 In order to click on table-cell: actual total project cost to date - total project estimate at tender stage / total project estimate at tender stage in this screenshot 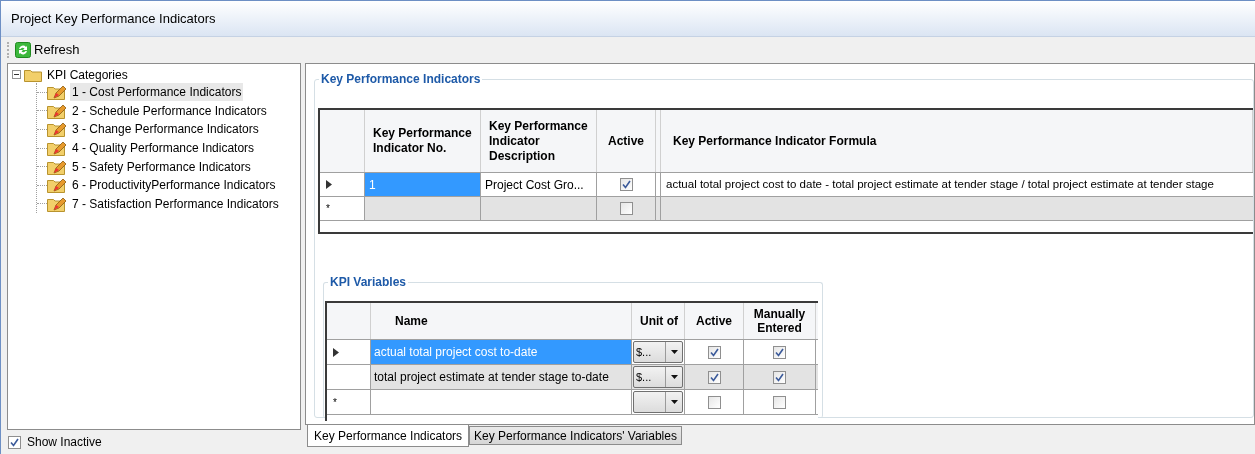, I will do `click(957, 184)`.